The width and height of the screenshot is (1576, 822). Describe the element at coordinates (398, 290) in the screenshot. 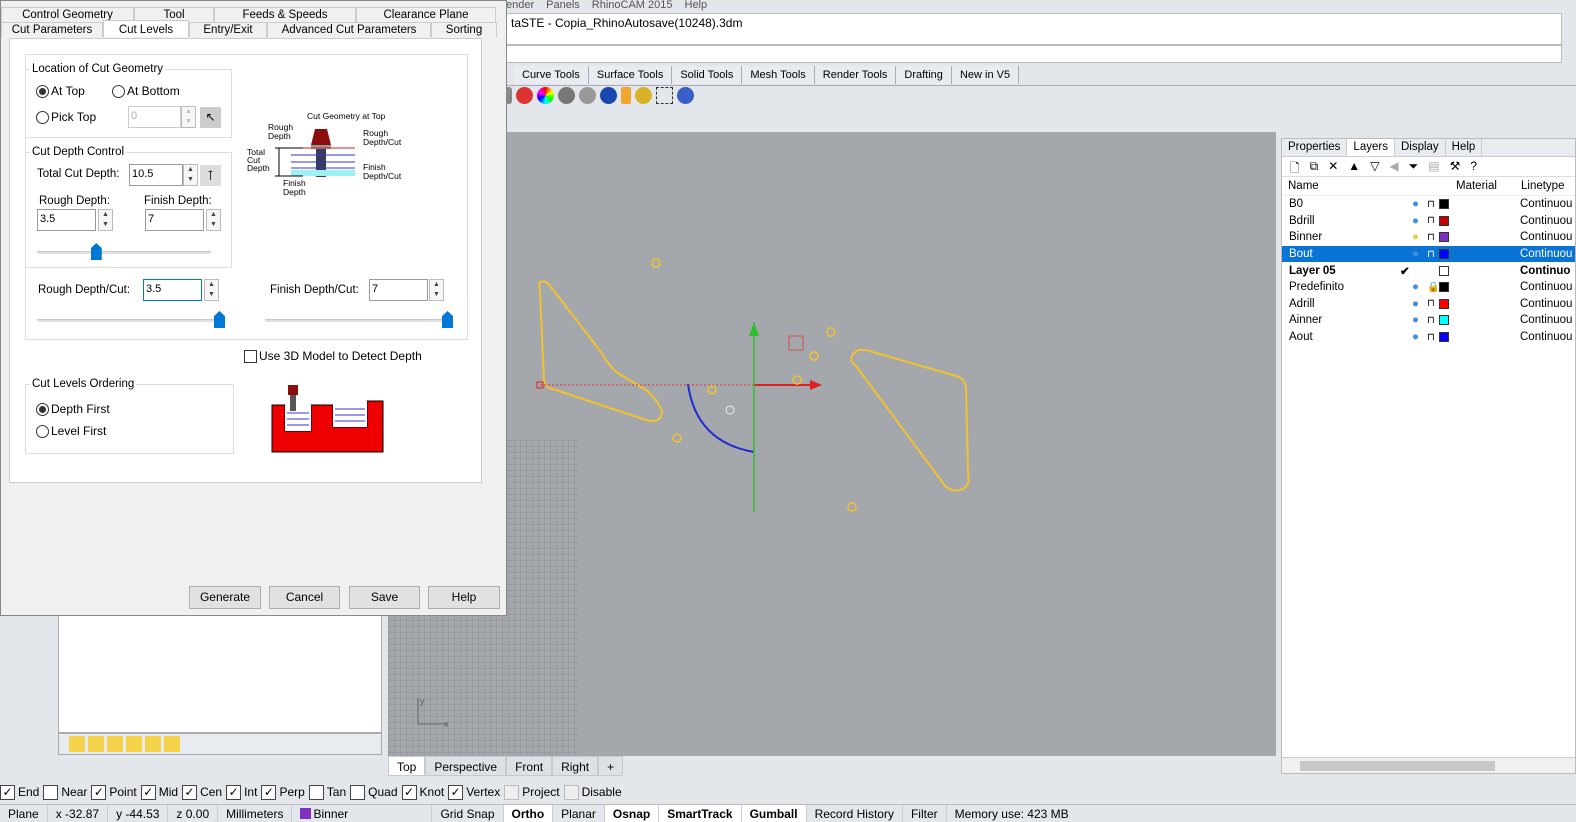

I see `finish-depth-cut-input: 7` at that location.